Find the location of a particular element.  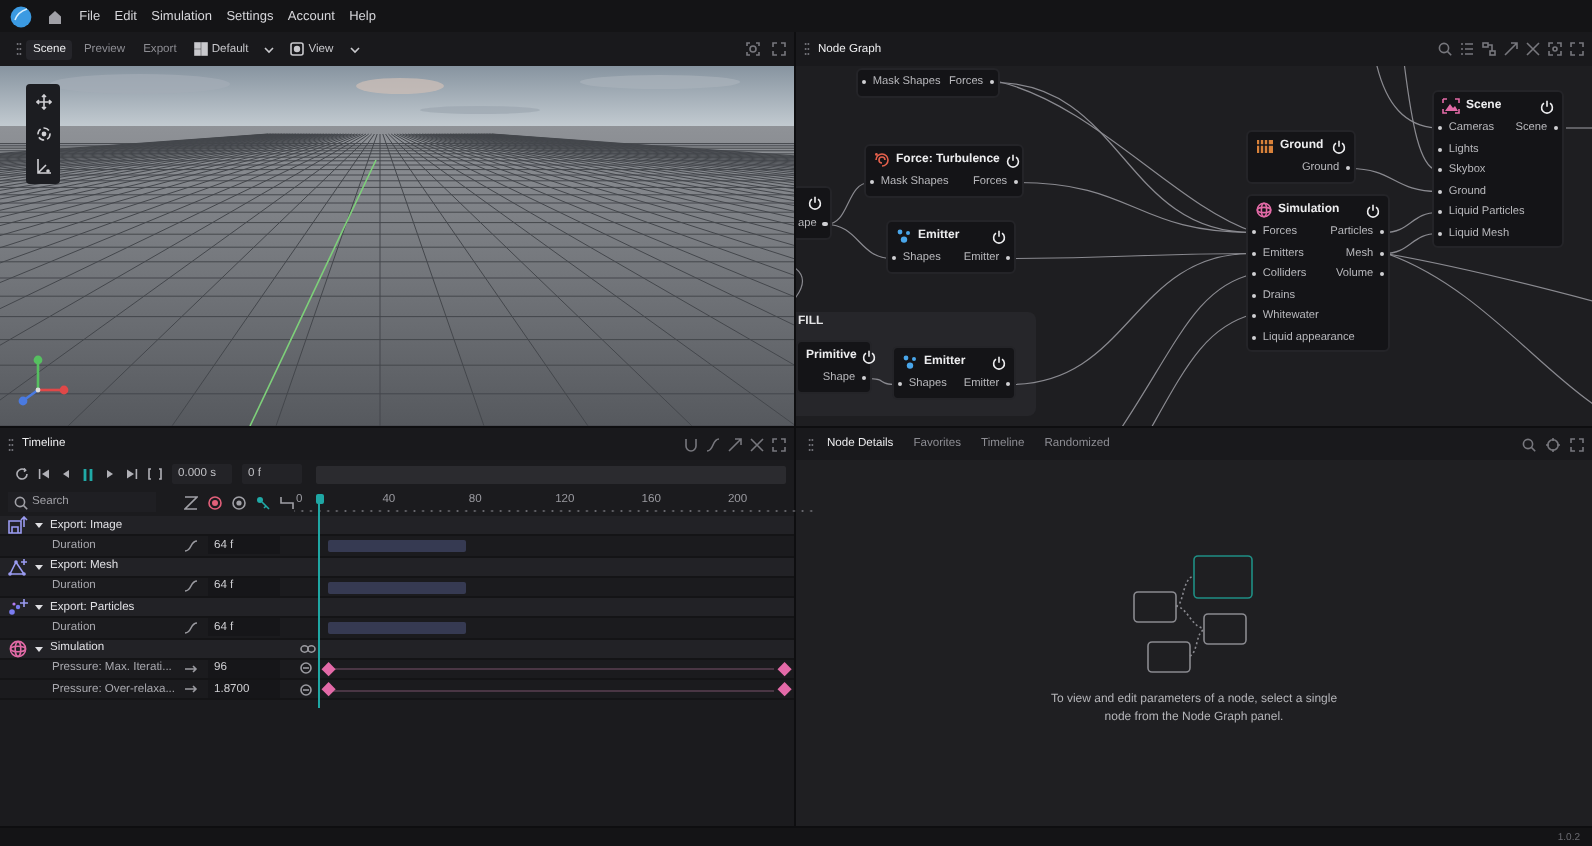

swirl-icon is located at coordinates (882, 160).